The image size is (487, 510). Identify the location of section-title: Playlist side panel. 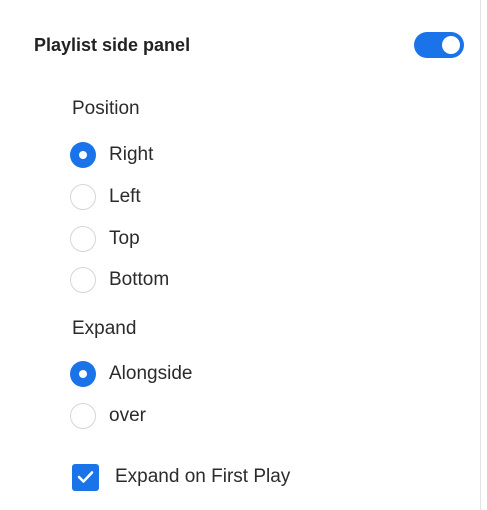
(112, 44).